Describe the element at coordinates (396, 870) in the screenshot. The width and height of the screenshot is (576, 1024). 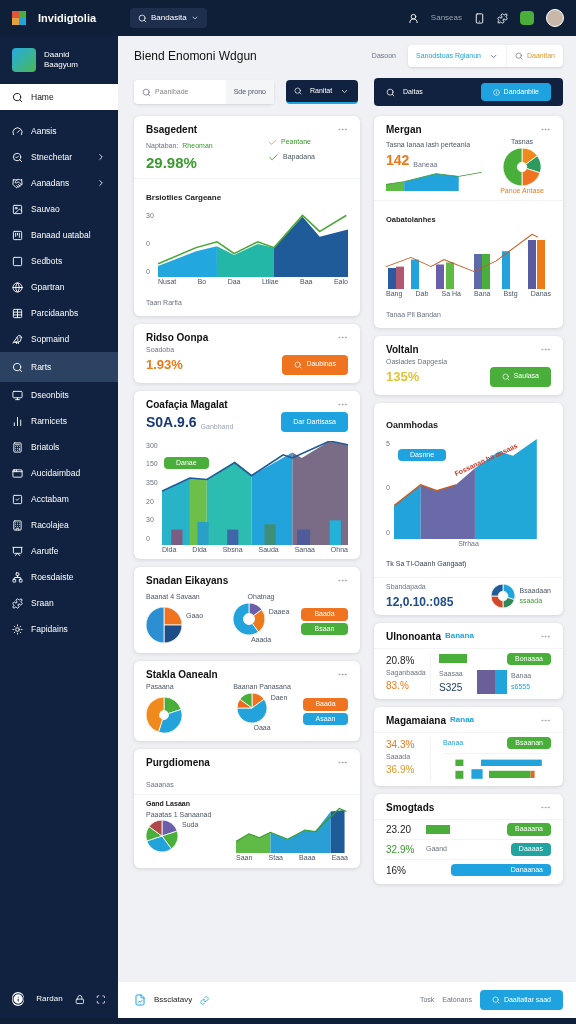
I see `metric-value: 16%` at that location.